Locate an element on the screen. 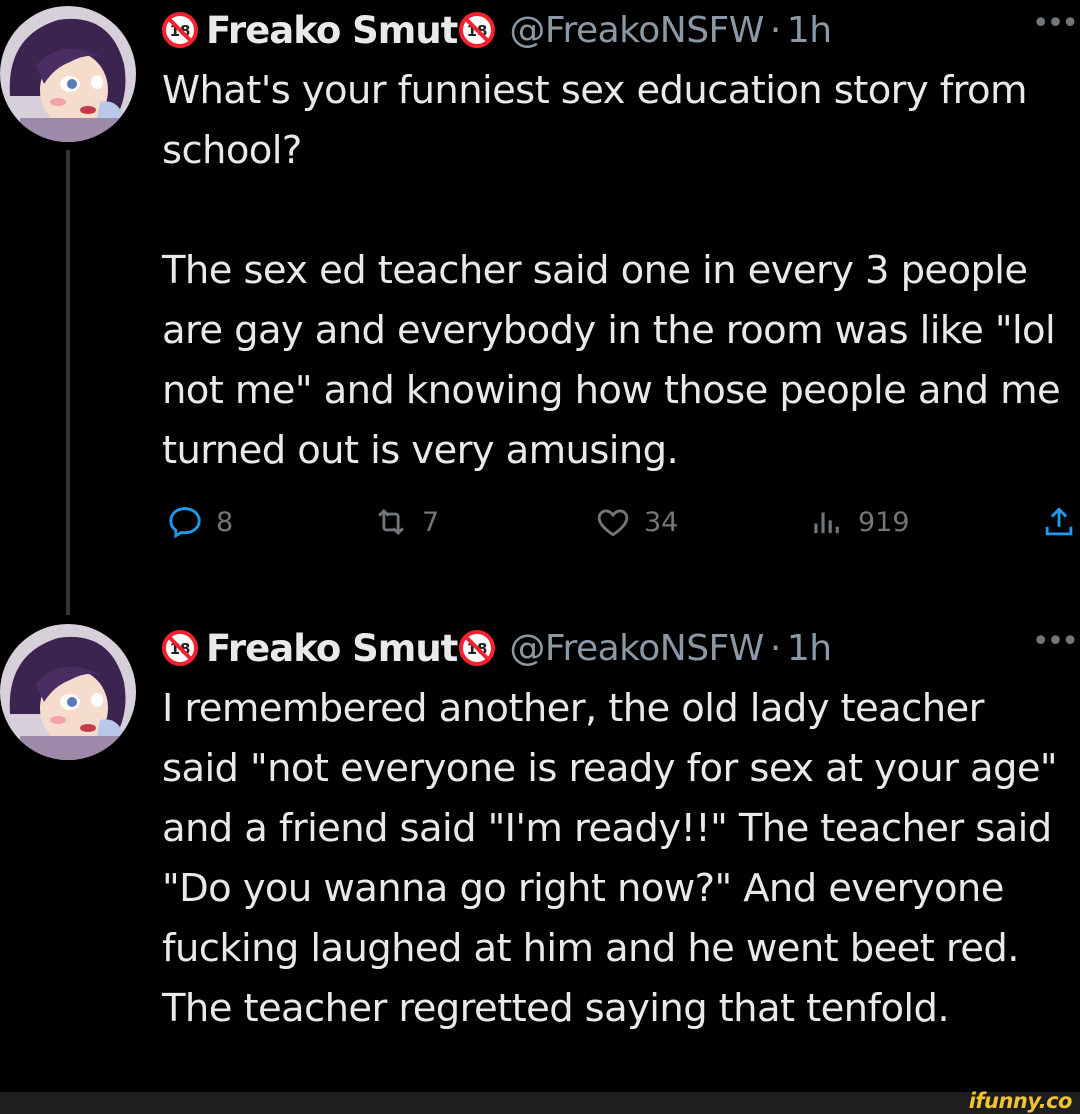 The height and width of the screenshot is (1114, 1080). tweet-actions: 8 7 34 919 is located at coordinates (621, 528).